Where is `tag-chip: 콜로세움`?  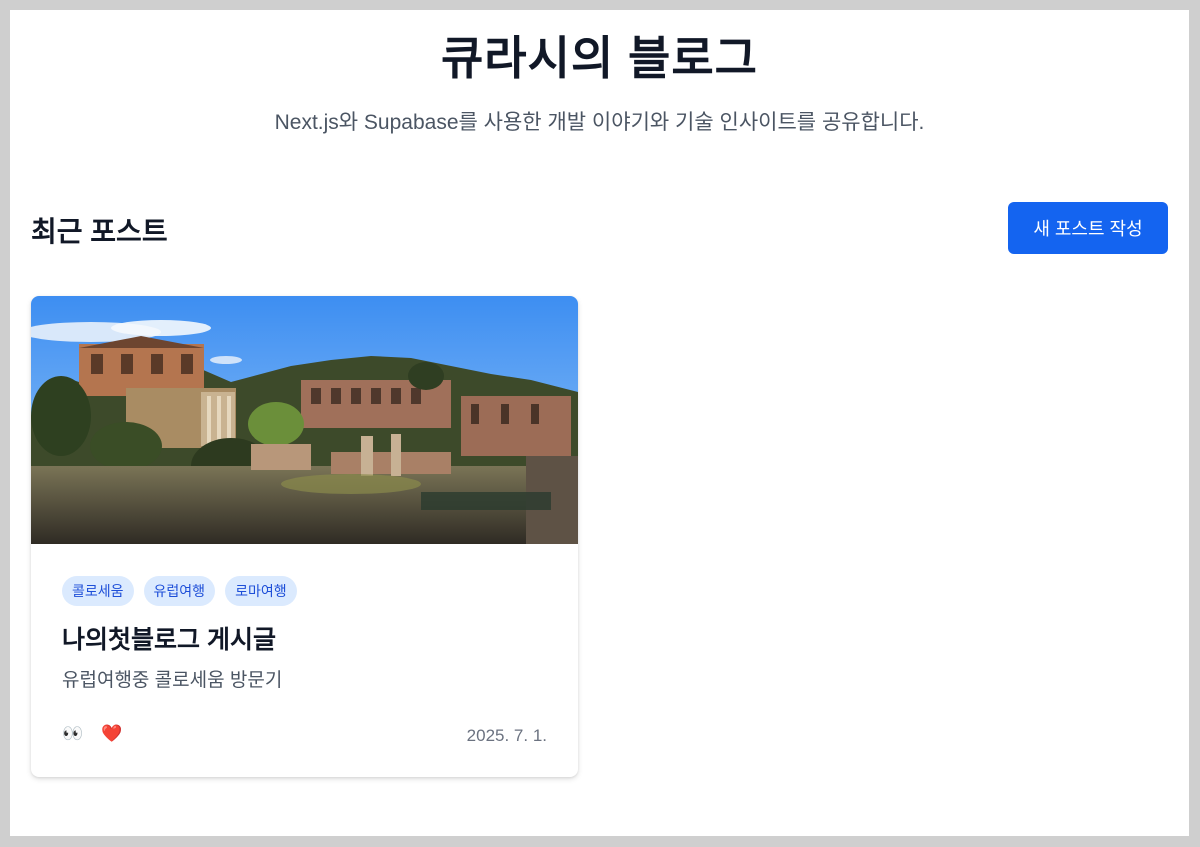
tag-chip: 콜로세움 is located at coordinates (98, 591).